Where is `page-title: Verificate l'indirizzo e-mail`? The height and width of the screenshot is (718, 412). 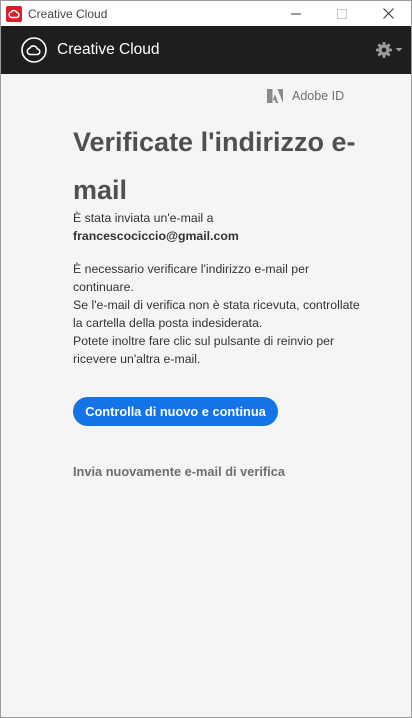
page-title: Verificate l'indirizzo e-mail is located at coordinates (214, 166).